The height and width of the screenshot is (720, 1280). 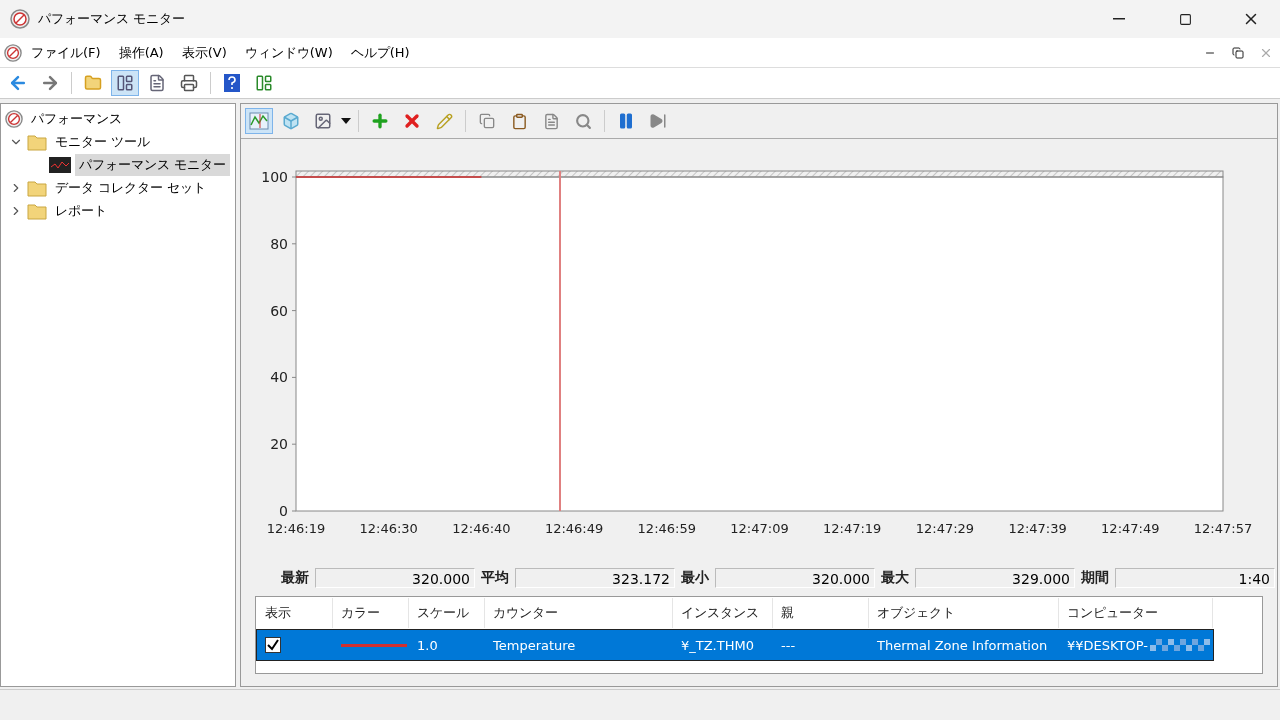 What do you see at coordinates (50, 83) in the screenshot?
I see `forward-icon` at bounding box center [50, 83].